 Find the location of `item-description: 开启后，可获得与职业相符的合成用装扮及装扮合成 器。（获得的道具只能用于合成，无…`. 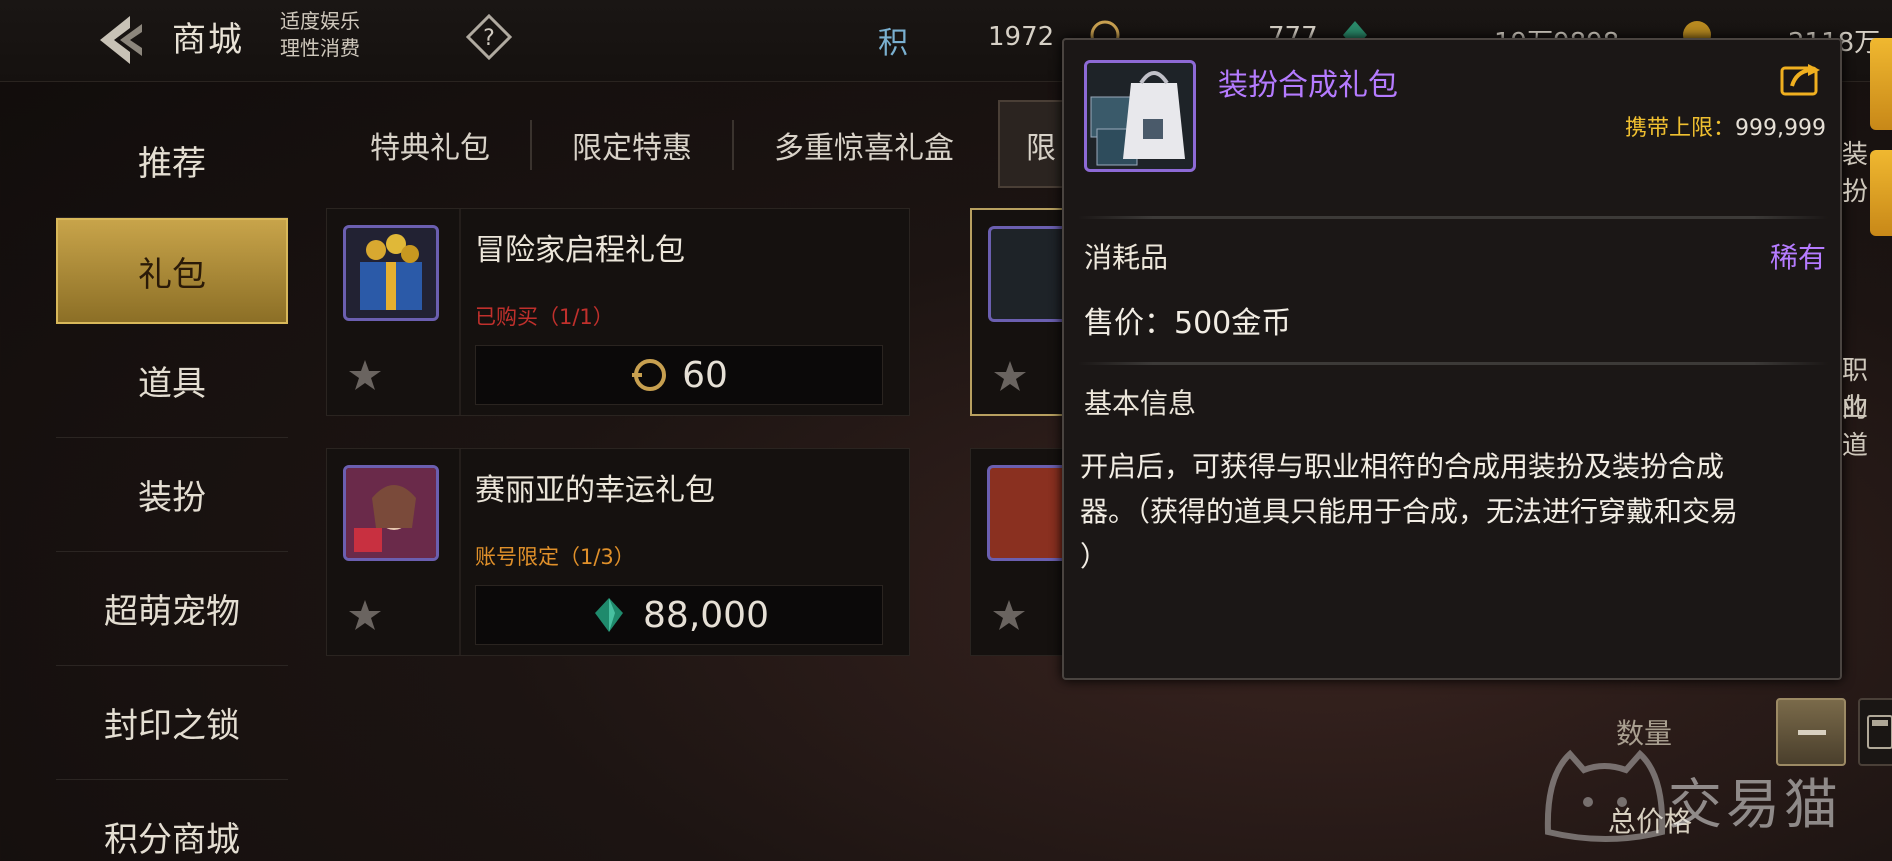

item-description: 开启后，可获得与职业相符的合成用装扮及装扮合成 器。（获得的道具只能用于合成，无… is located at coordinates (1450, 511).